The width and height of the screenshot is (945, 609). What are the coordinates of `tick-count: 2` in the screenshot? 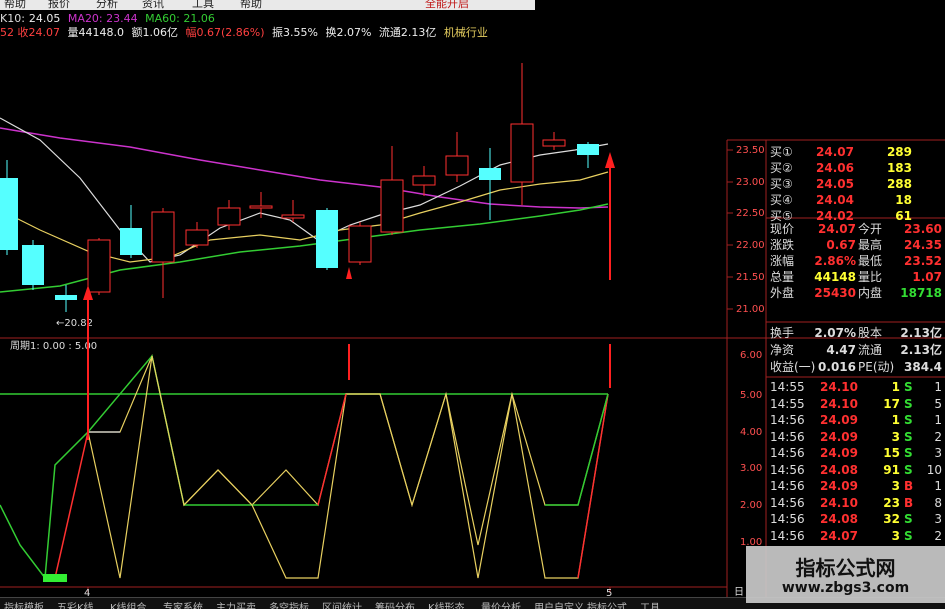 It's located at (938, 436).